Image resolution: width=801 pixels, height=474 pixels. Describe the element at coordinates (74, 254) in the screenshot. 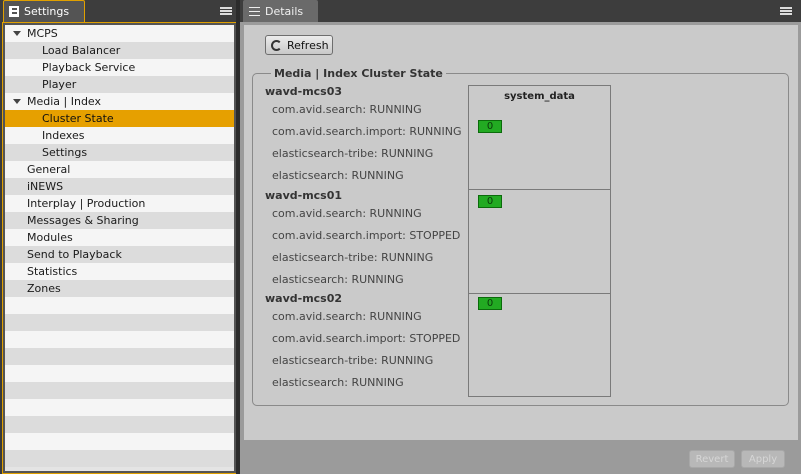

I see `tree-item-label: Send to Playback` at that location.